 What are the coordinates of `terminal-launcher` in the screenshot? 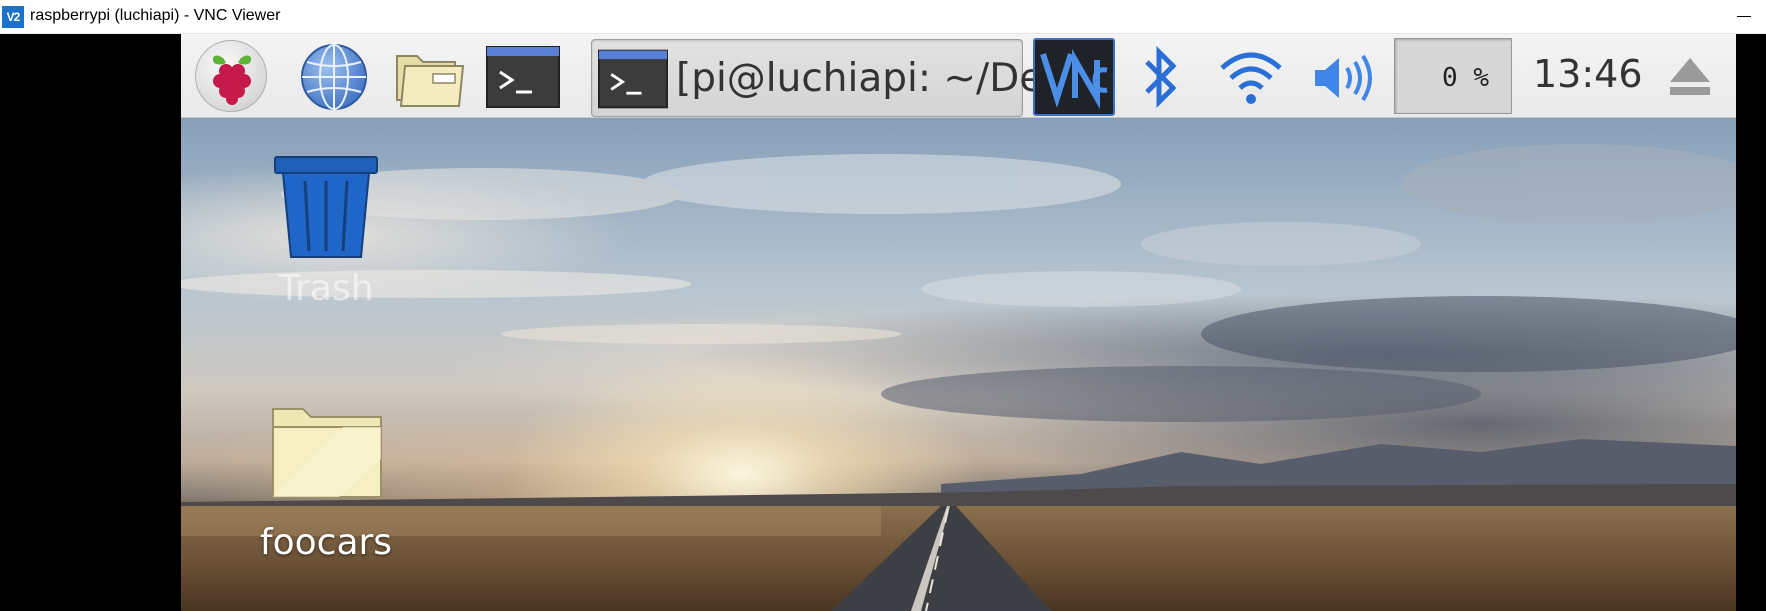 It's located at (523, 77).